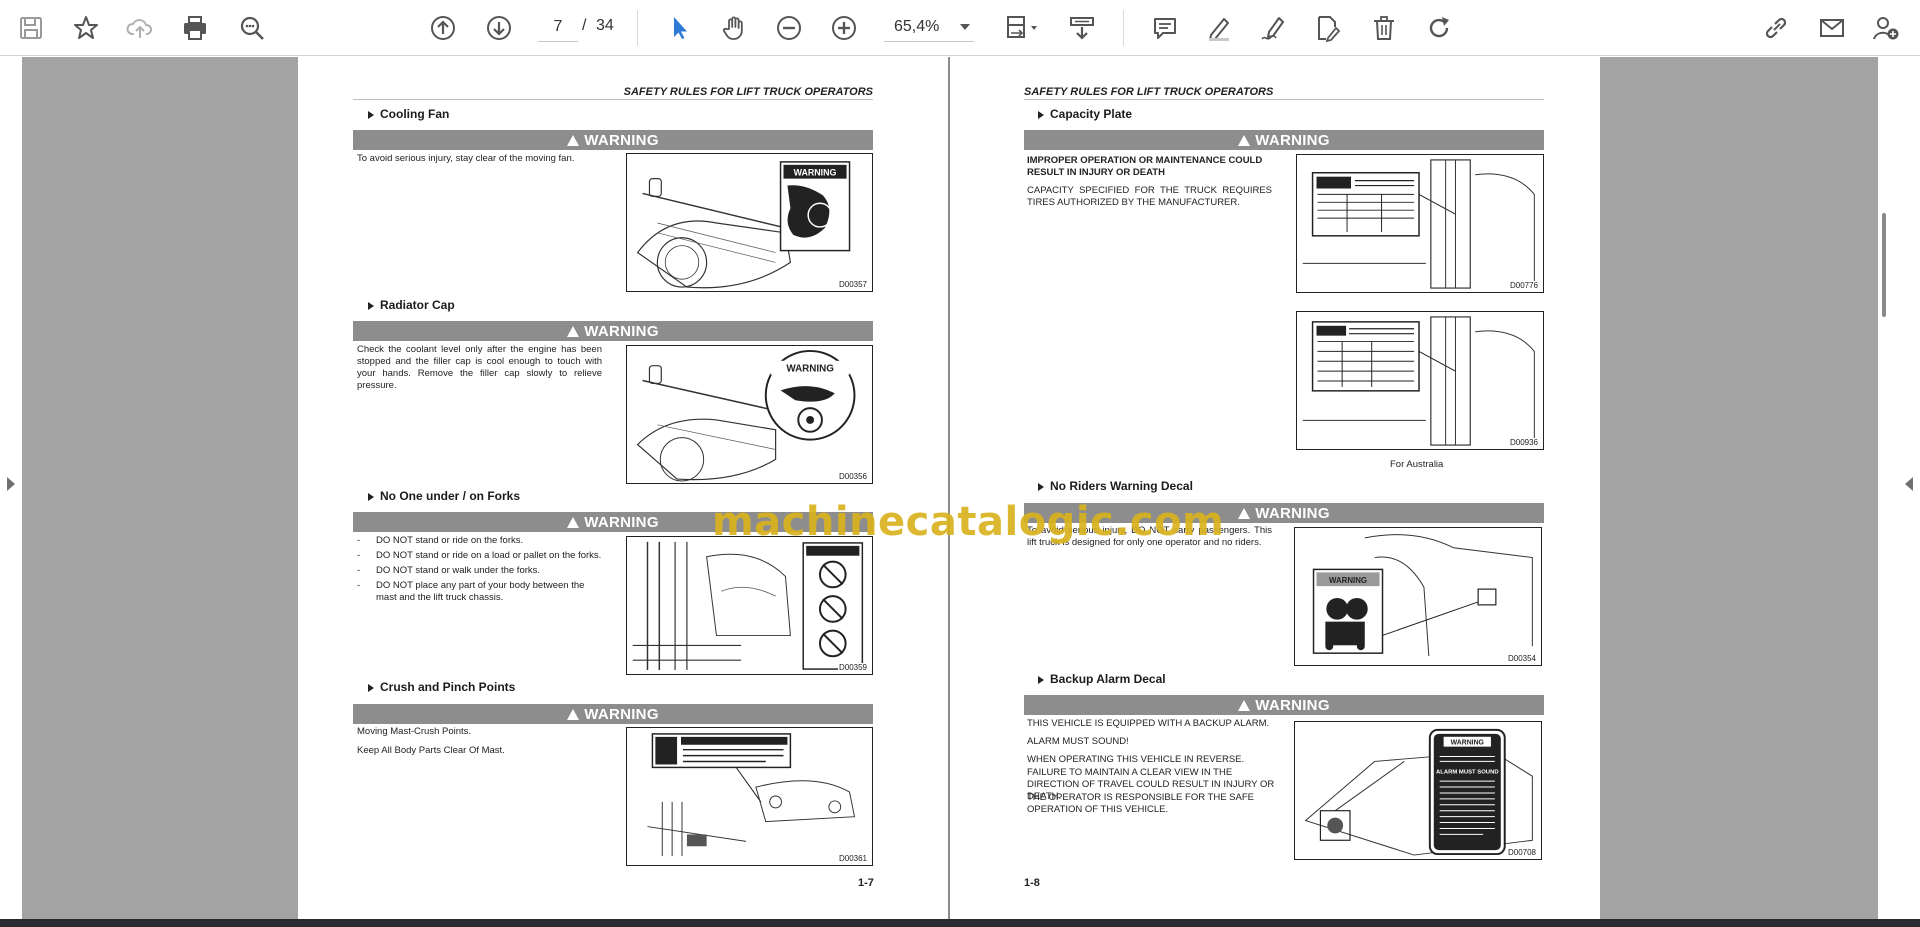 This screenshot has width=1920, height=927. I want to click on pen-squiggle-icon, so click(1272, 28).